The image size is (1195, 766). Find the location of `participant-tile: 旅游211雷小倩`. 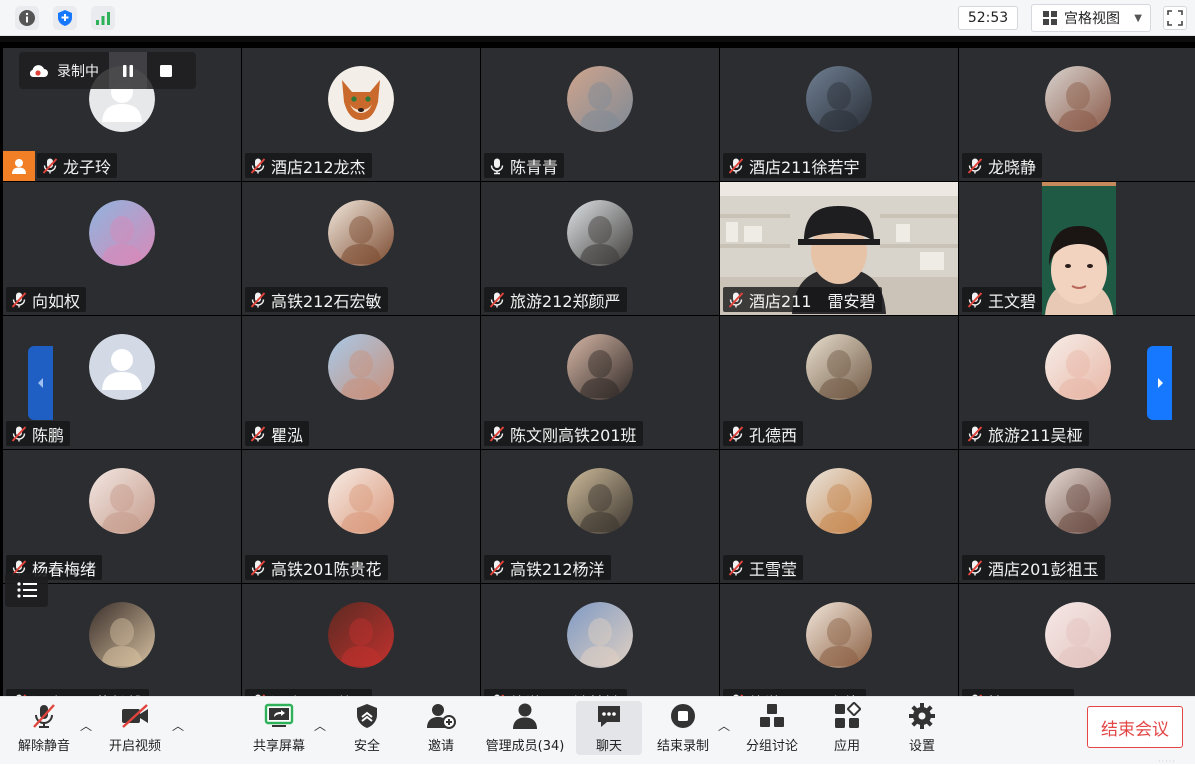

participant-tile: 旅游211雷小倩 is located at coordinates (839, 640).